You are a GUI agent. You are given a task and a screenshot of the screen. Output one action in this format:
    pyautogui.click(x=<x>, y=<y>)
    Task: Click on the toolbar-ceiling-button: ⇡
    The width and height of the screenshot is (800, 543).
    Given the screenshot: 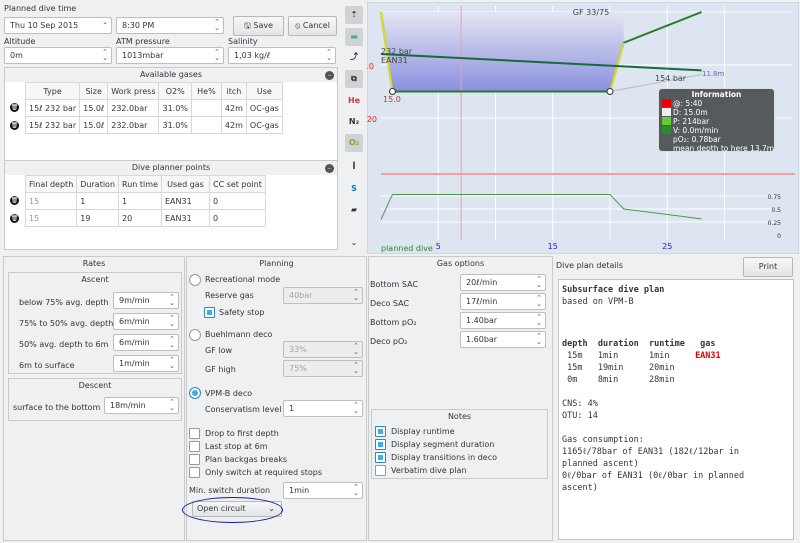 What is the action you would take?
    pyautogui.click(x=354, y=15)
    